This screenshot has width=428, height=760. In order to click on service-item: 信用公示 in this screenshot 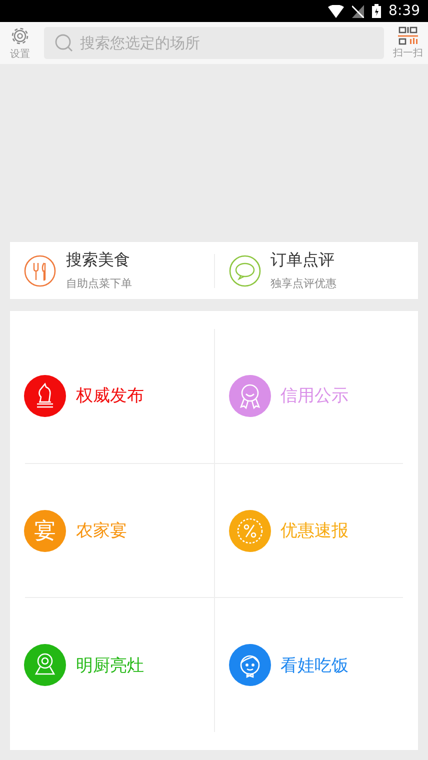, I will do `click(316, 396)`.